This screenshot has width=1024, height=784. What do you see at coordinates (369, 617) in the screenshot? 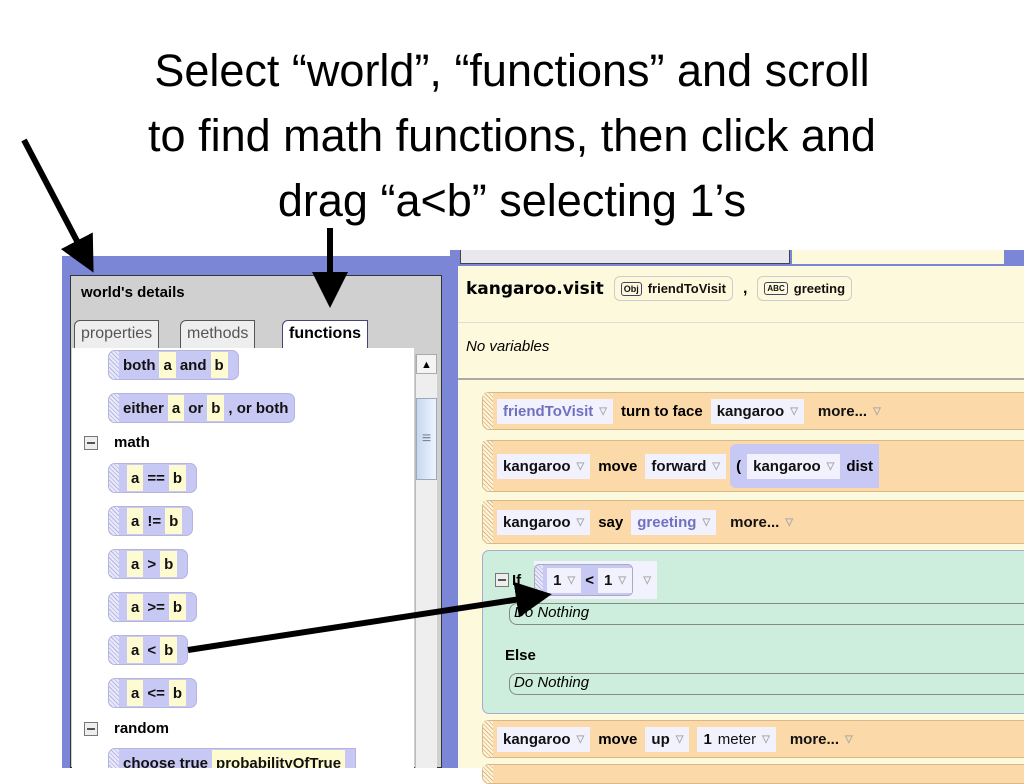
I see `arrow-to-condition` at bounding box center [369, 617].